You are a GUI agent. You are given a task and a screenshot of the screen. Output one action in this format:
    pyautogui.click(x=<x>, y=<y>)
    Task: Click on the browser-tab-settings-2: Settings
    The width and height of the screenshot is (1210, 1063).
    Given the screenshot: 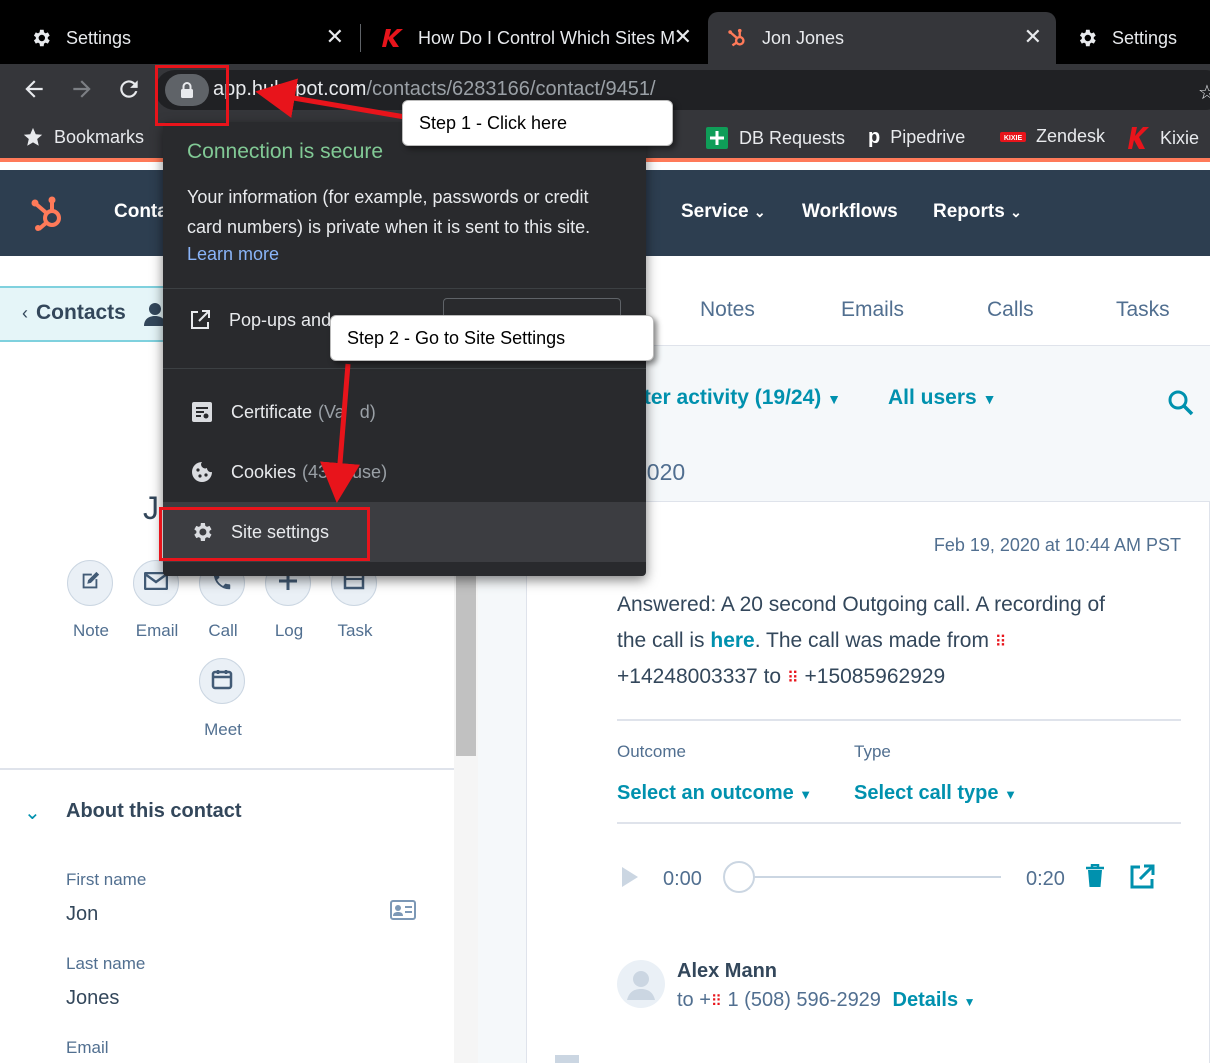 What is the action you would take?
    pyautogui.click(x=1128, y=38)
    